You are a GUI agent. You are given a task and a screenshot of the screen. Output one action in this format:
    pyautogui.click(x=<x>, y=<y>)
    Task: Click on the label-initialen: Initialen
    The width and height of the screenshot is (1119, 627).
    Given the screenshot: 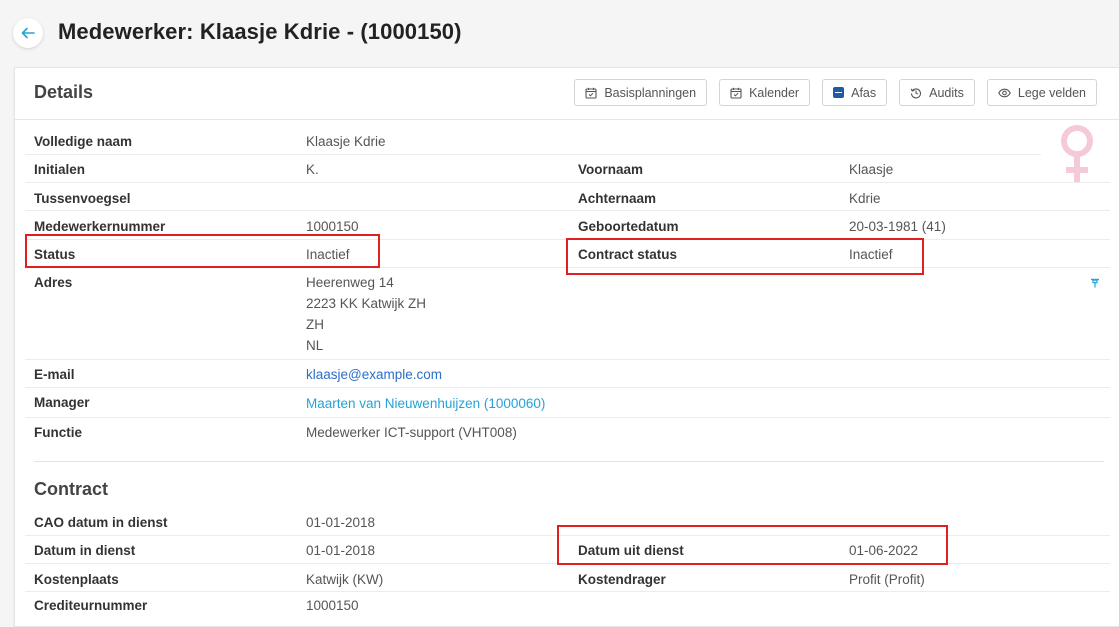 What is the action you would take?
    pyautogui.click(x=60, y=169)
    